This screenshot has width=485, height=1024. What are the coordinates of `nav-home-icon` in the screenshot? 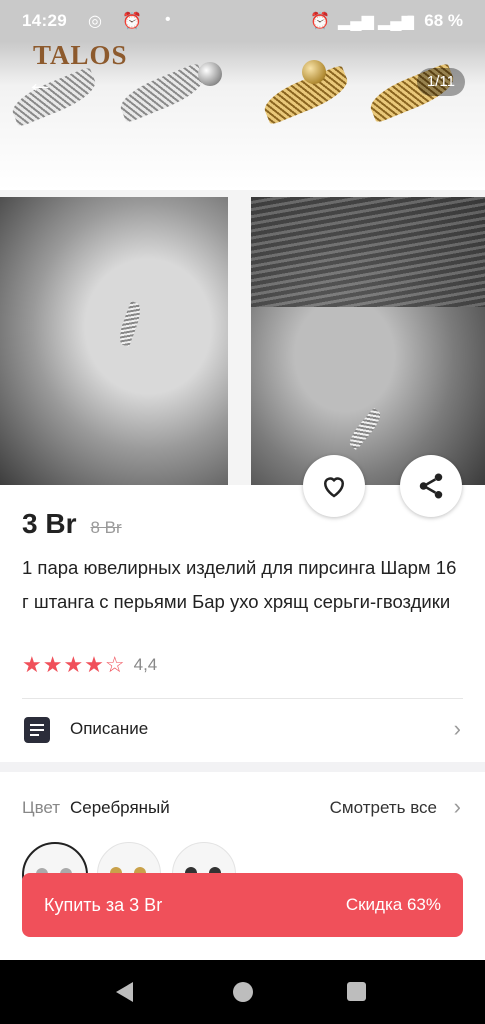 It's located at (243, 992).